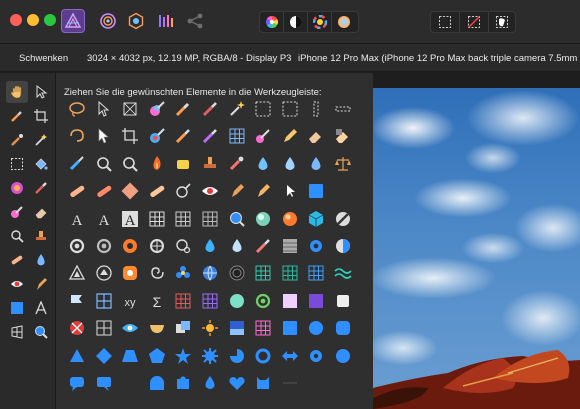  What do you see at coordinates (77, 246) in the screenshot?
I see `aperture-icon` at bounding box center [77, 246].